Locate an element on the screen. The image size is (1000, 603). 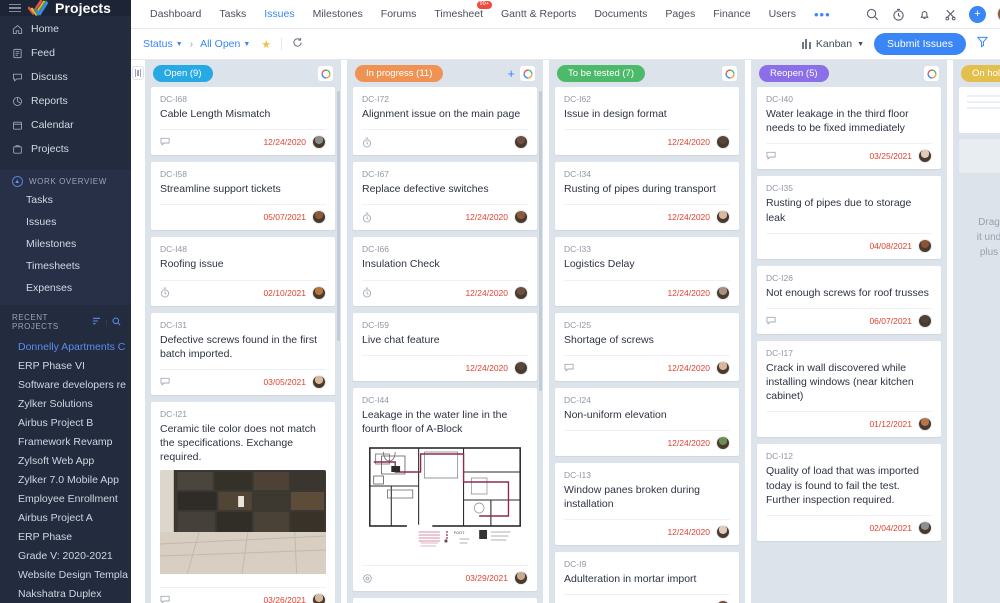
sidebar-project-item: Software developers re is located at coordinates (65, 384).